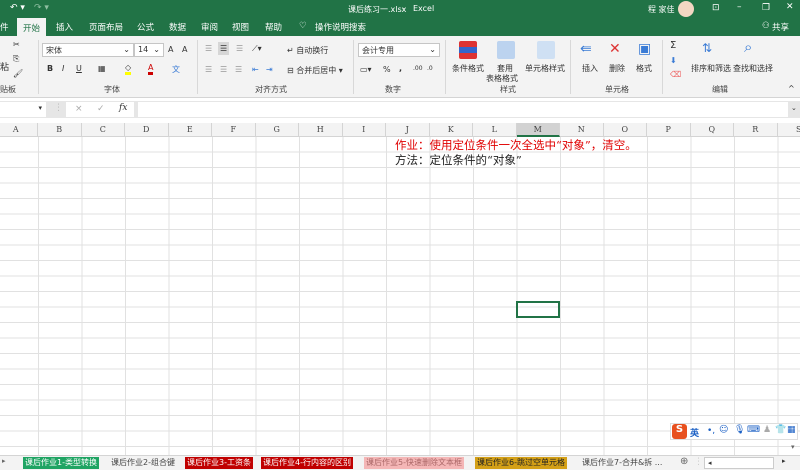 Image resolution: width=800 pixels, height=470 pixels. Describe the element at coordinates (538, 309) in the screenshot. I see `active-cell` at that location.